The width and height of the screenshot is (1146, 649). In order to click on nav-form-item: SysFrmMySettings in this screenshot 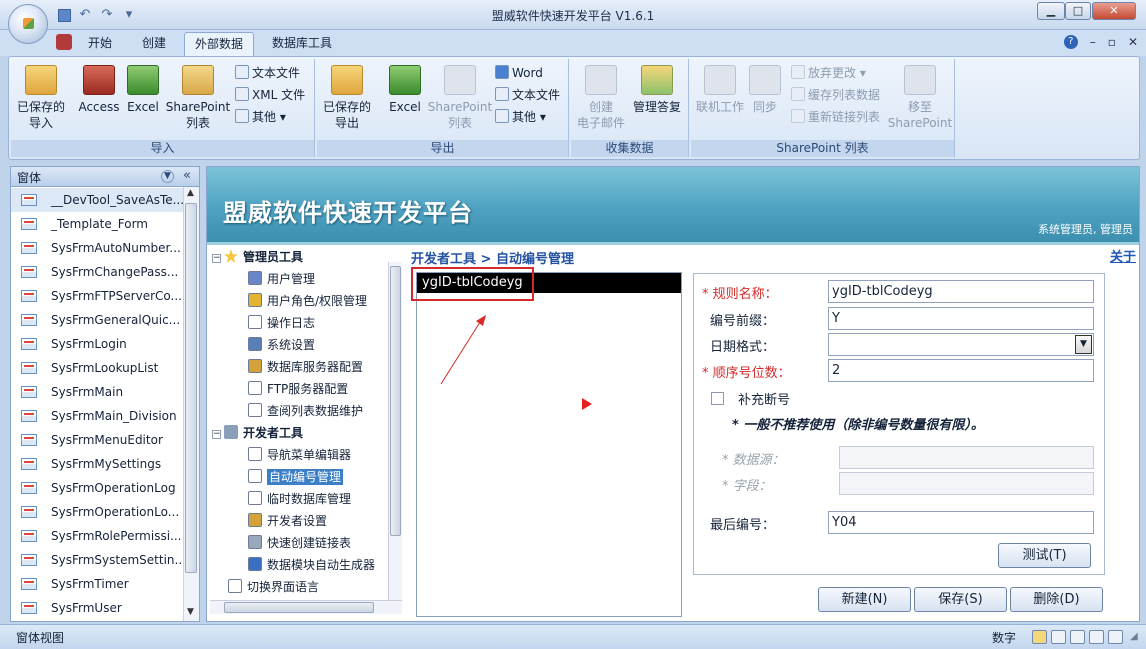, I will do `click(97, 464)`.